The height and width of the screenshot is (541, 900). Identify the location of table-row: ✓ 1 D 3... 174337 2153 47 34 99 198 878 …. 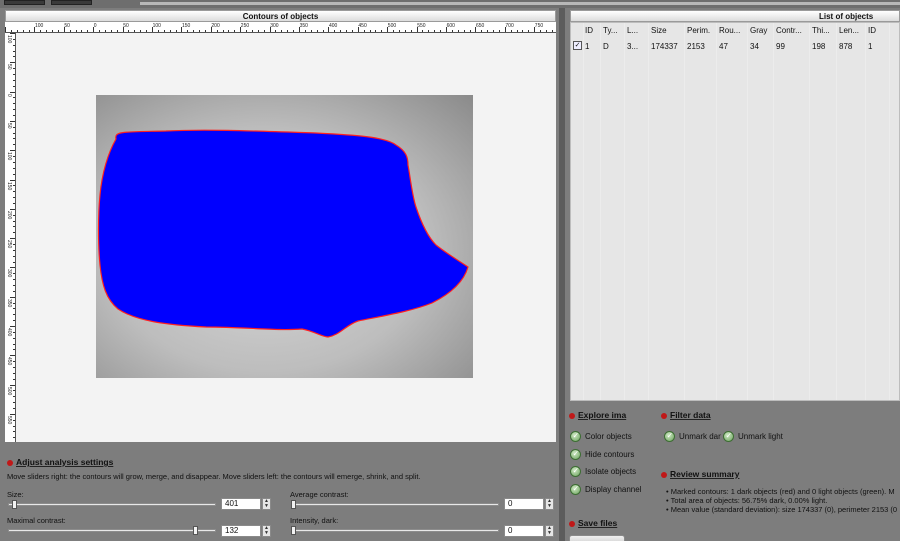
(735, 47).